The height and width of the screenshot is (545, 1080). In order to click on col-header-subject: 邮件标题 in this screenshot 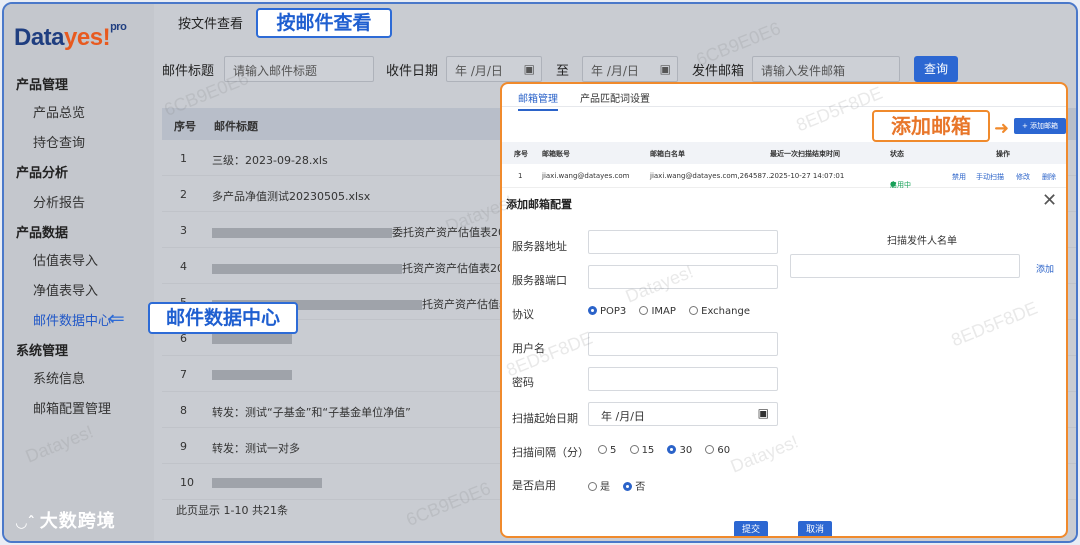, I will do `click(236, 126)`.